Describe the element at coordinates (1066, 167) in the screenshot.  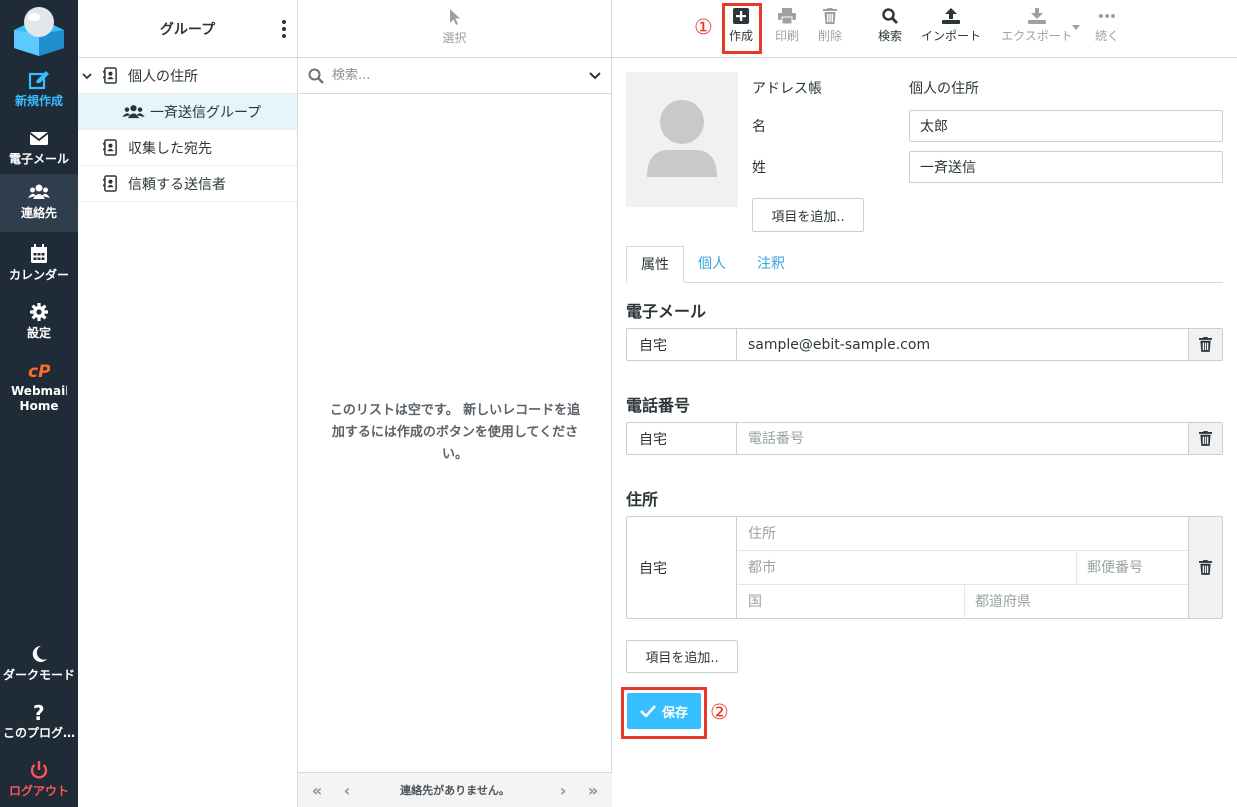
I see `lastname-field` at that location.